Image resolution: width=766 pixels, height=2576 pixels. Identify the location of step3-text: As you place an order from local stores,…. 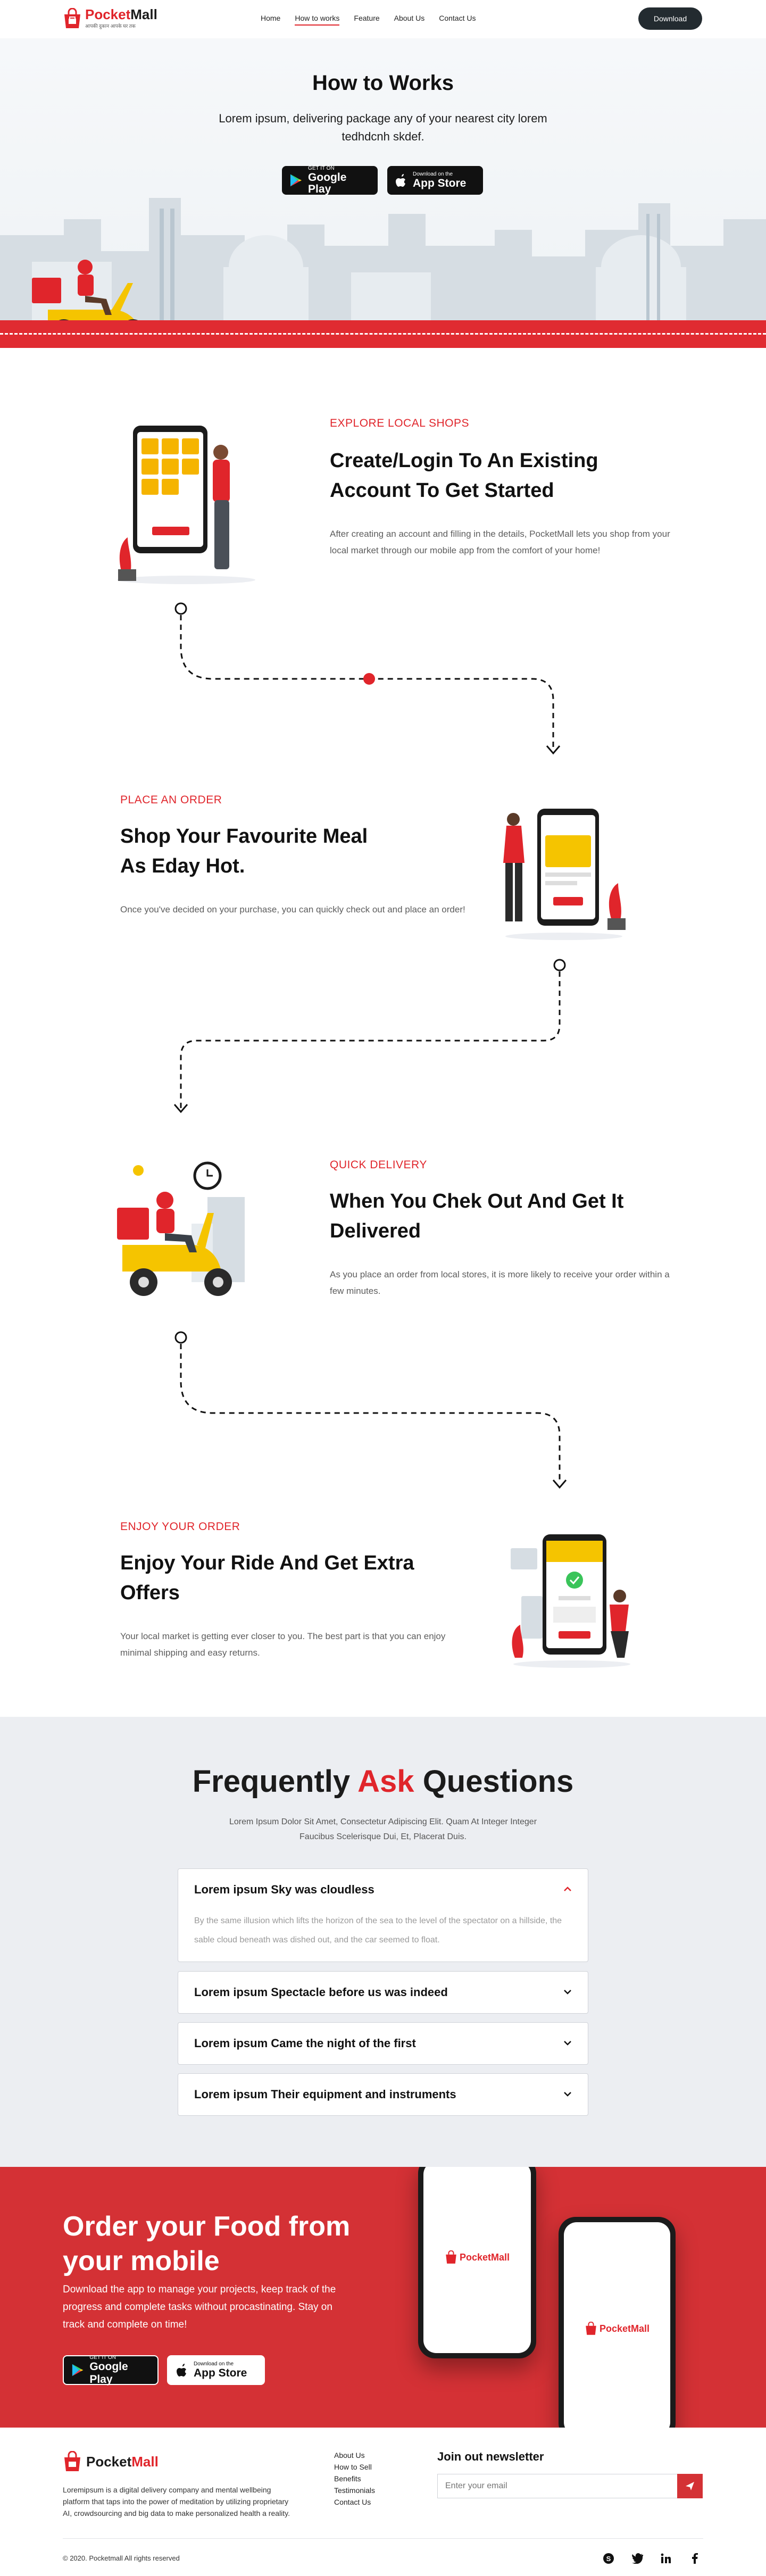
(500, 1282).